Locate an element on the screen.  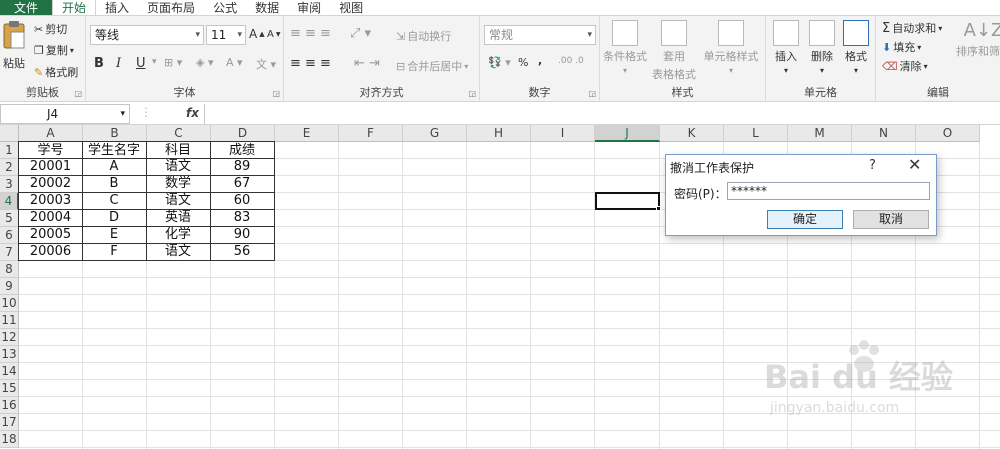
insert-cells-button: 插入 ▾ is located at coordinates (786, 47).